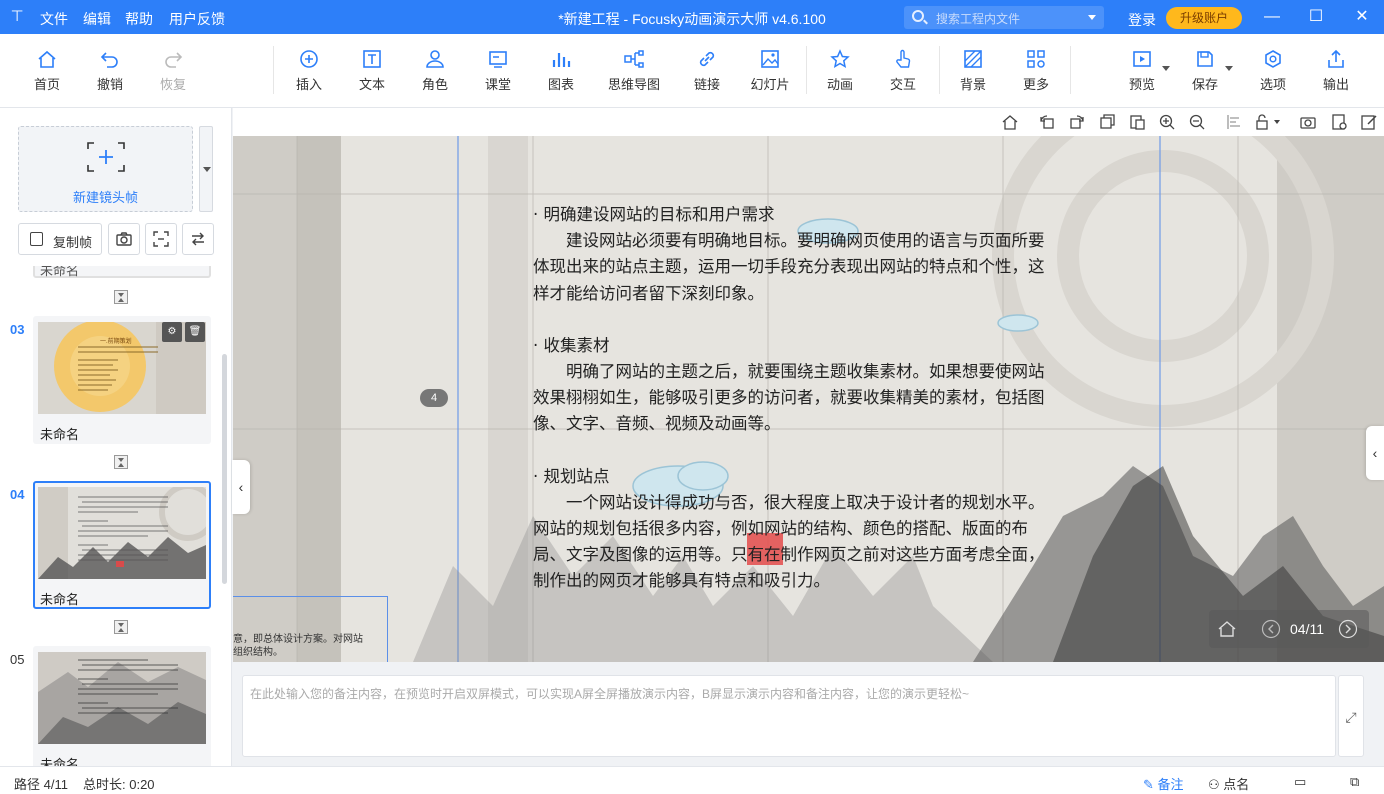  What do you see at coordinates (1163, 783) in the screenshot?
I see `notes-toggle: ✎ 备注` at bounding box center [1163, 783].